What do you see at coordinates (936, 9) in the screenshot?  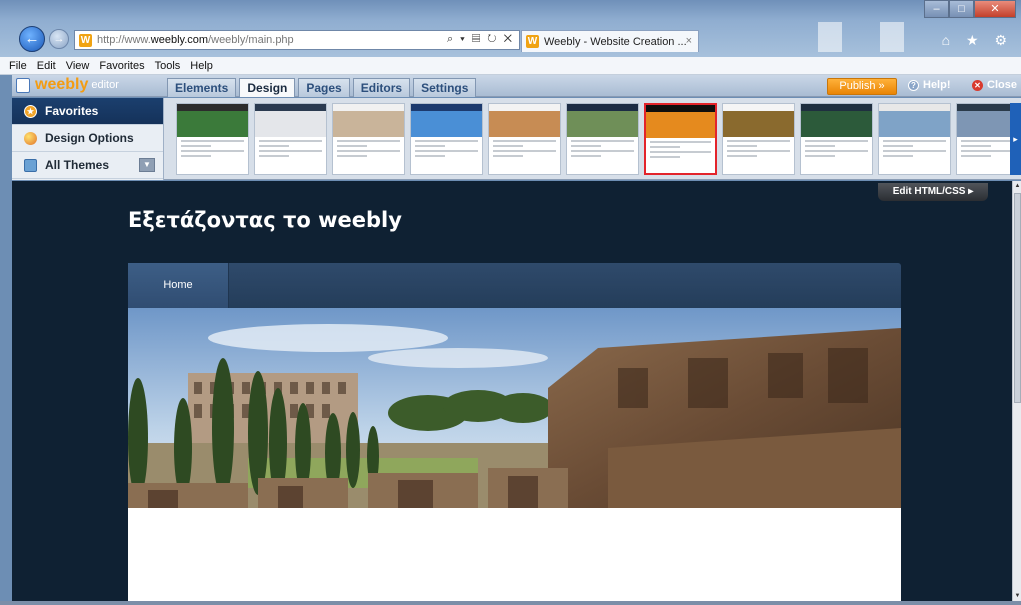 I see `minimize-button: –` at bounding box center [936, 9].